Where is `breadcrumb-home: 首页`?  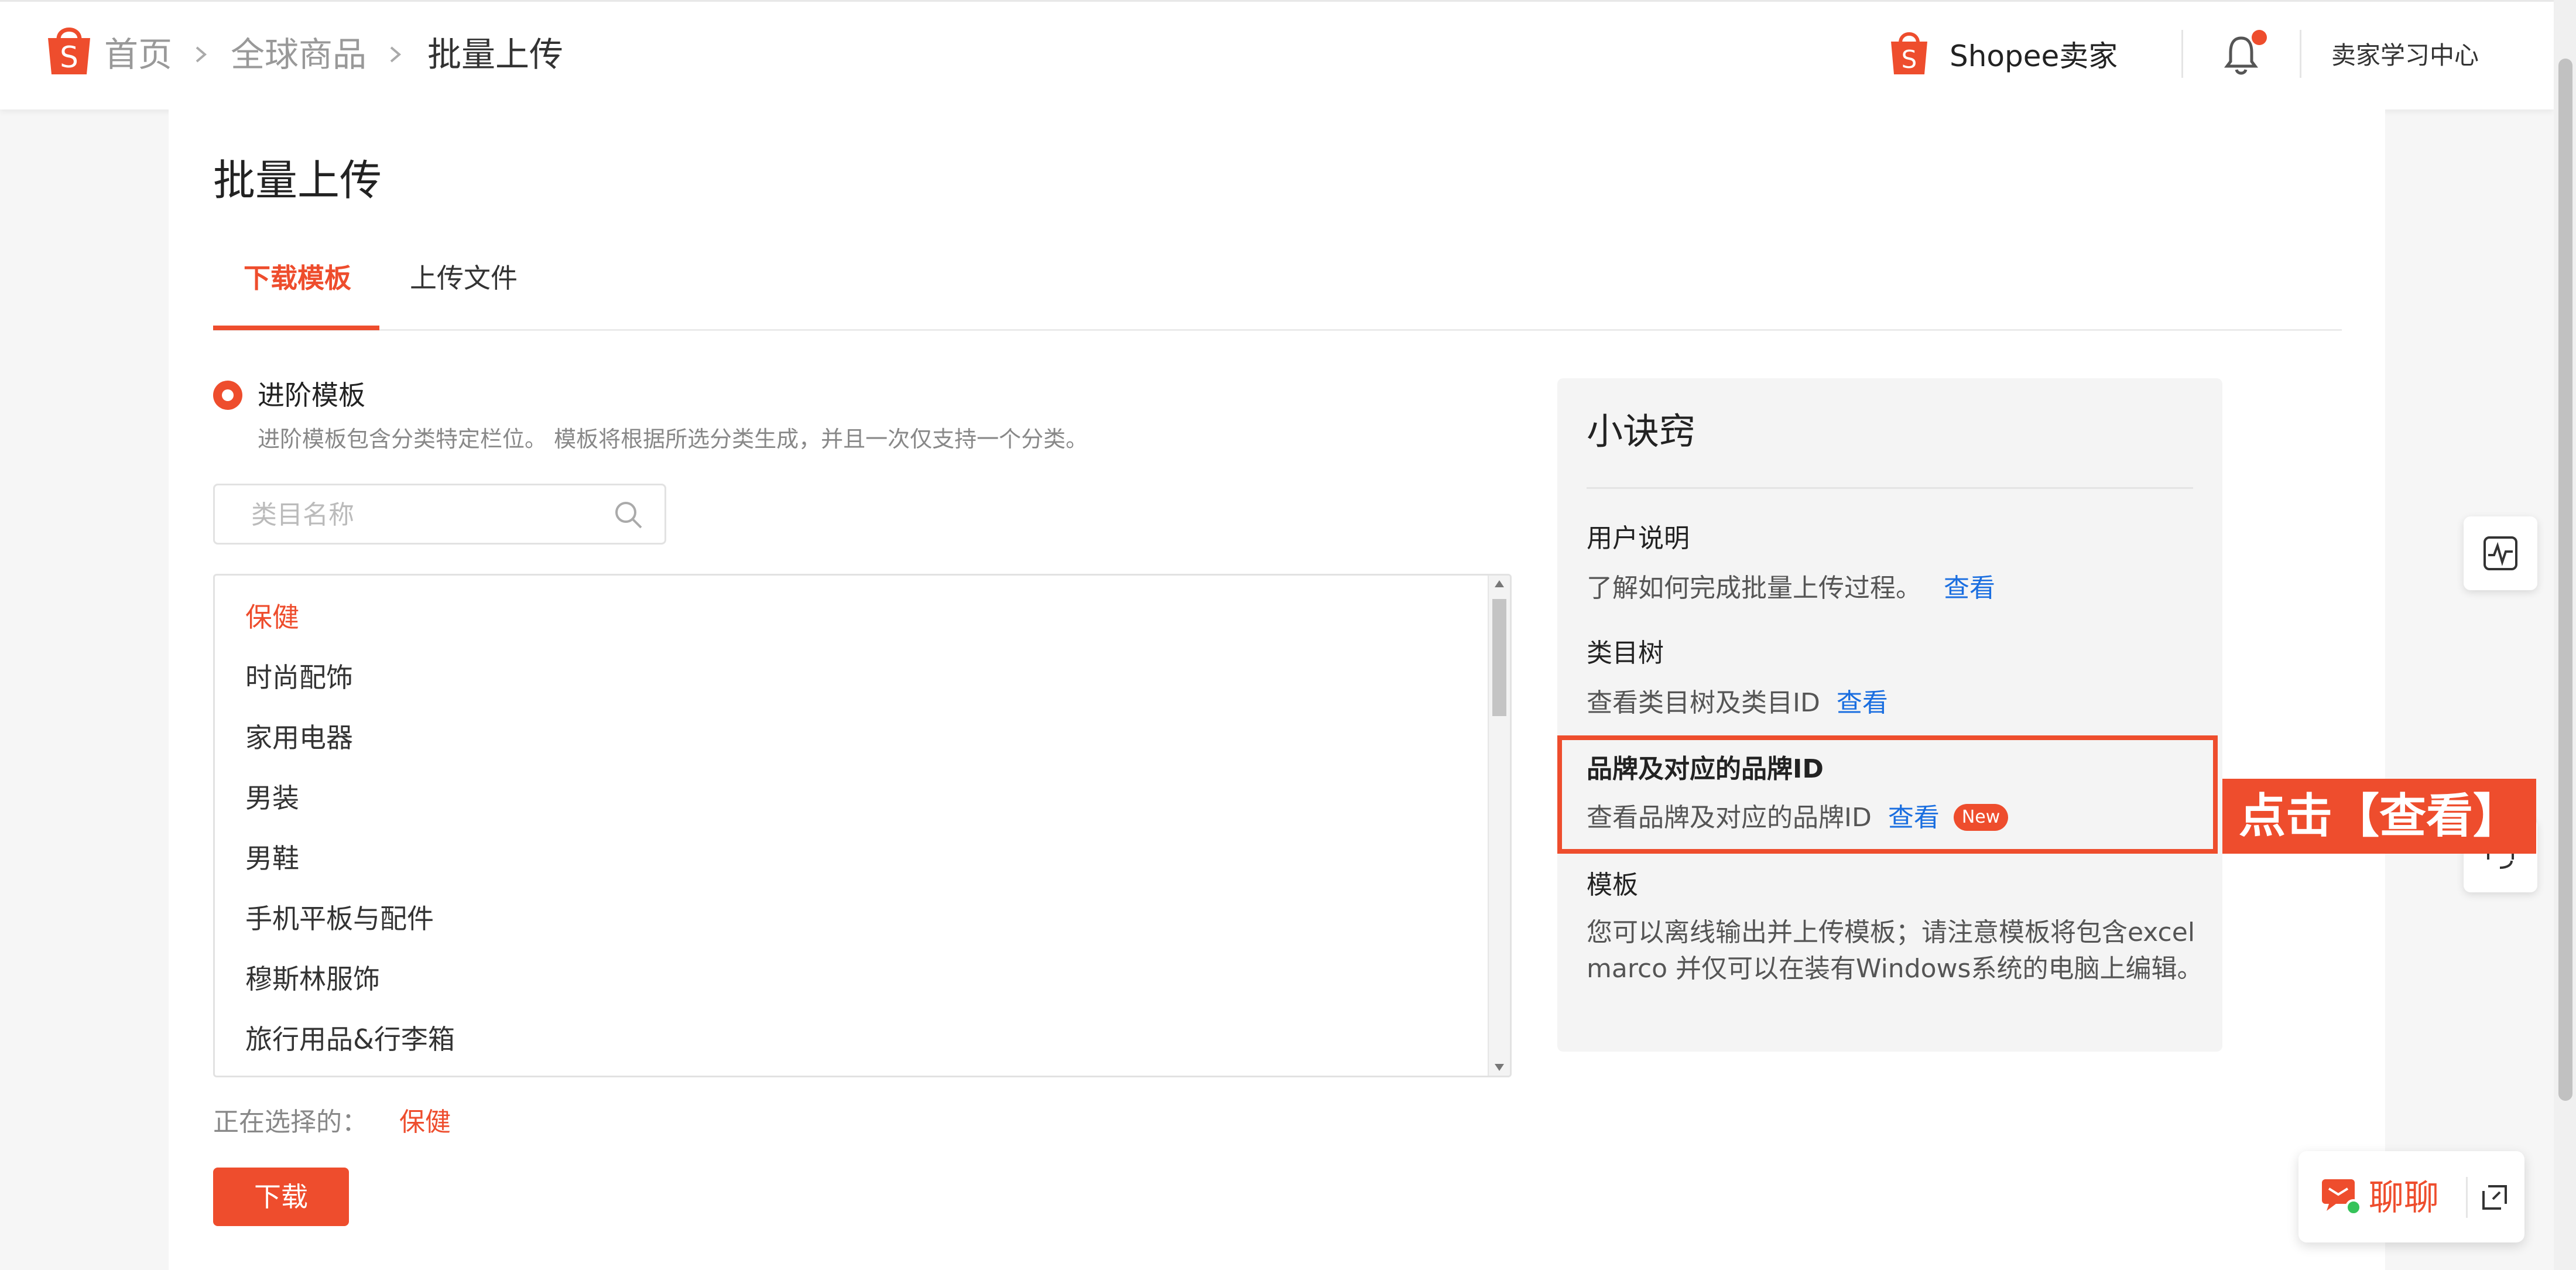
breadcrumb-home: 首页 is located at coordinates (138, 54).